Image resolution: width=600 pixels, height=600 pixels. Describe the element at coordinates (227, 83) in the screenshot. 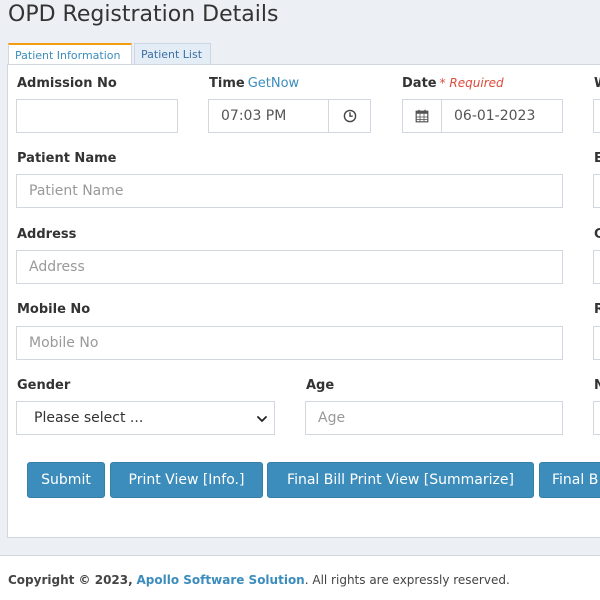

I see `time-label-text: Time` at that location.